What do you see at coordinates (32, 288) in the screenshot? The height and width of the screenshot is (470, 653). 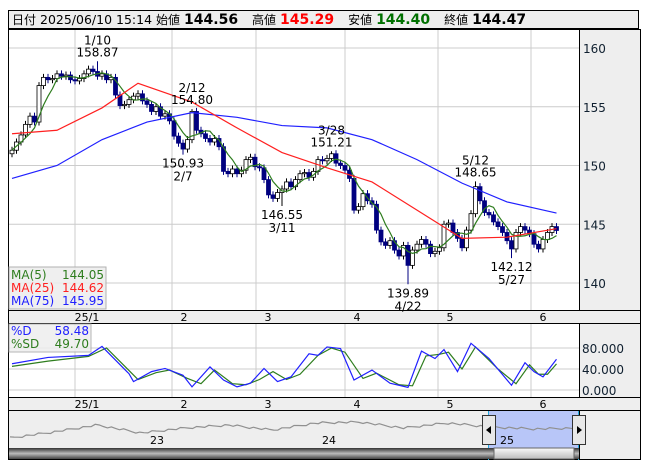 I see `ma25-legend-name: MA(25)` at bounding box center [32, 288].